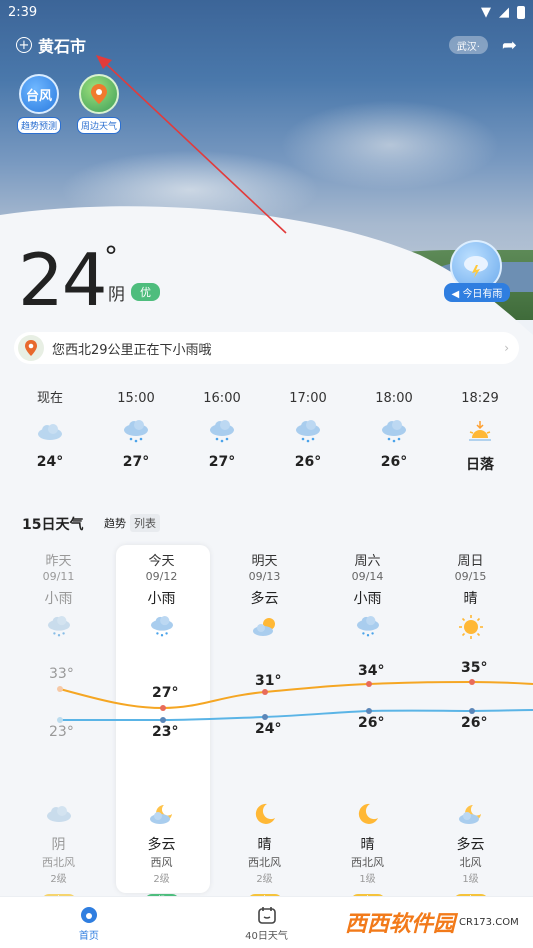 The image size is (533, 948). What do you see at coordinates (136, 398) in the screenshot?
I see `hourly-time: 15:00` at bounding box center [136, 398].